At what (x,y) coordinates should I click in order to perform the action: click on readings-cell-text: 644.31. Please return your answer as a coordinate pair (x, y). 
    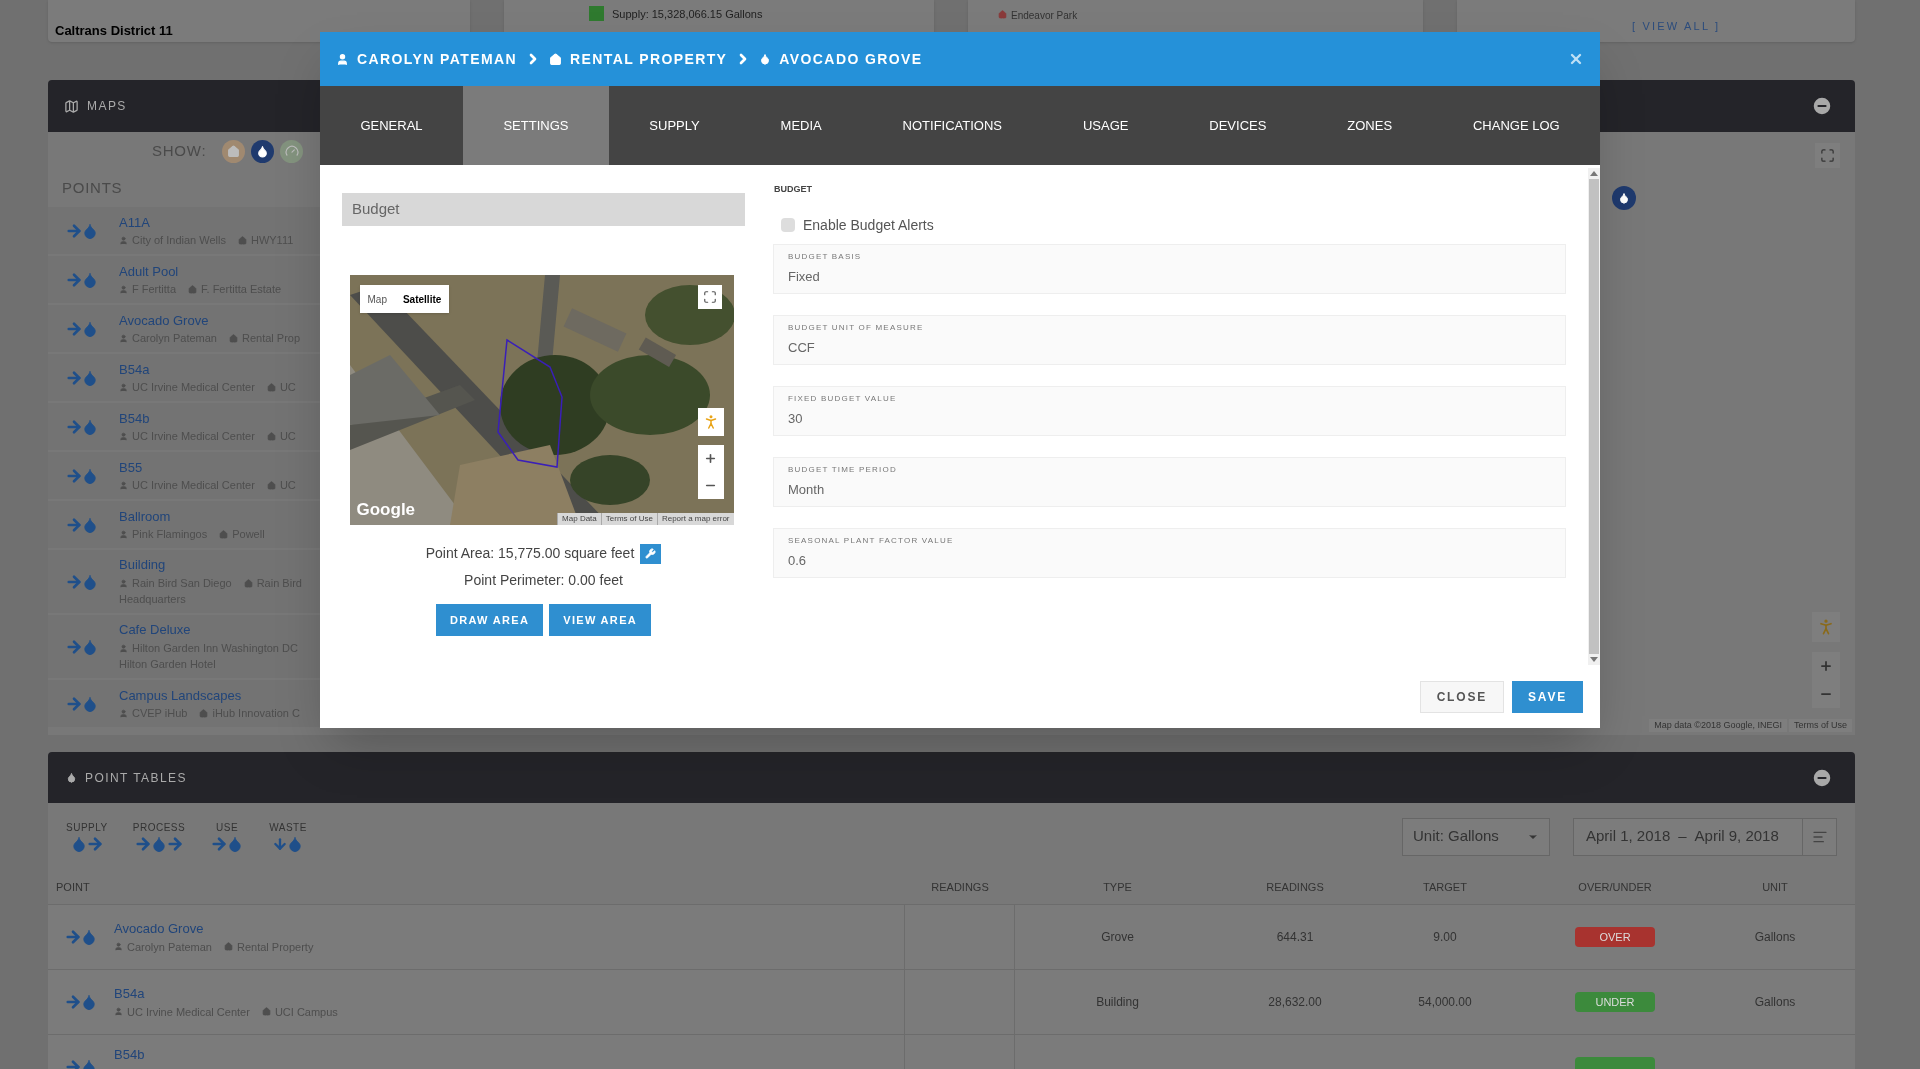
    Looking at the image, I should click on (1295, 937).